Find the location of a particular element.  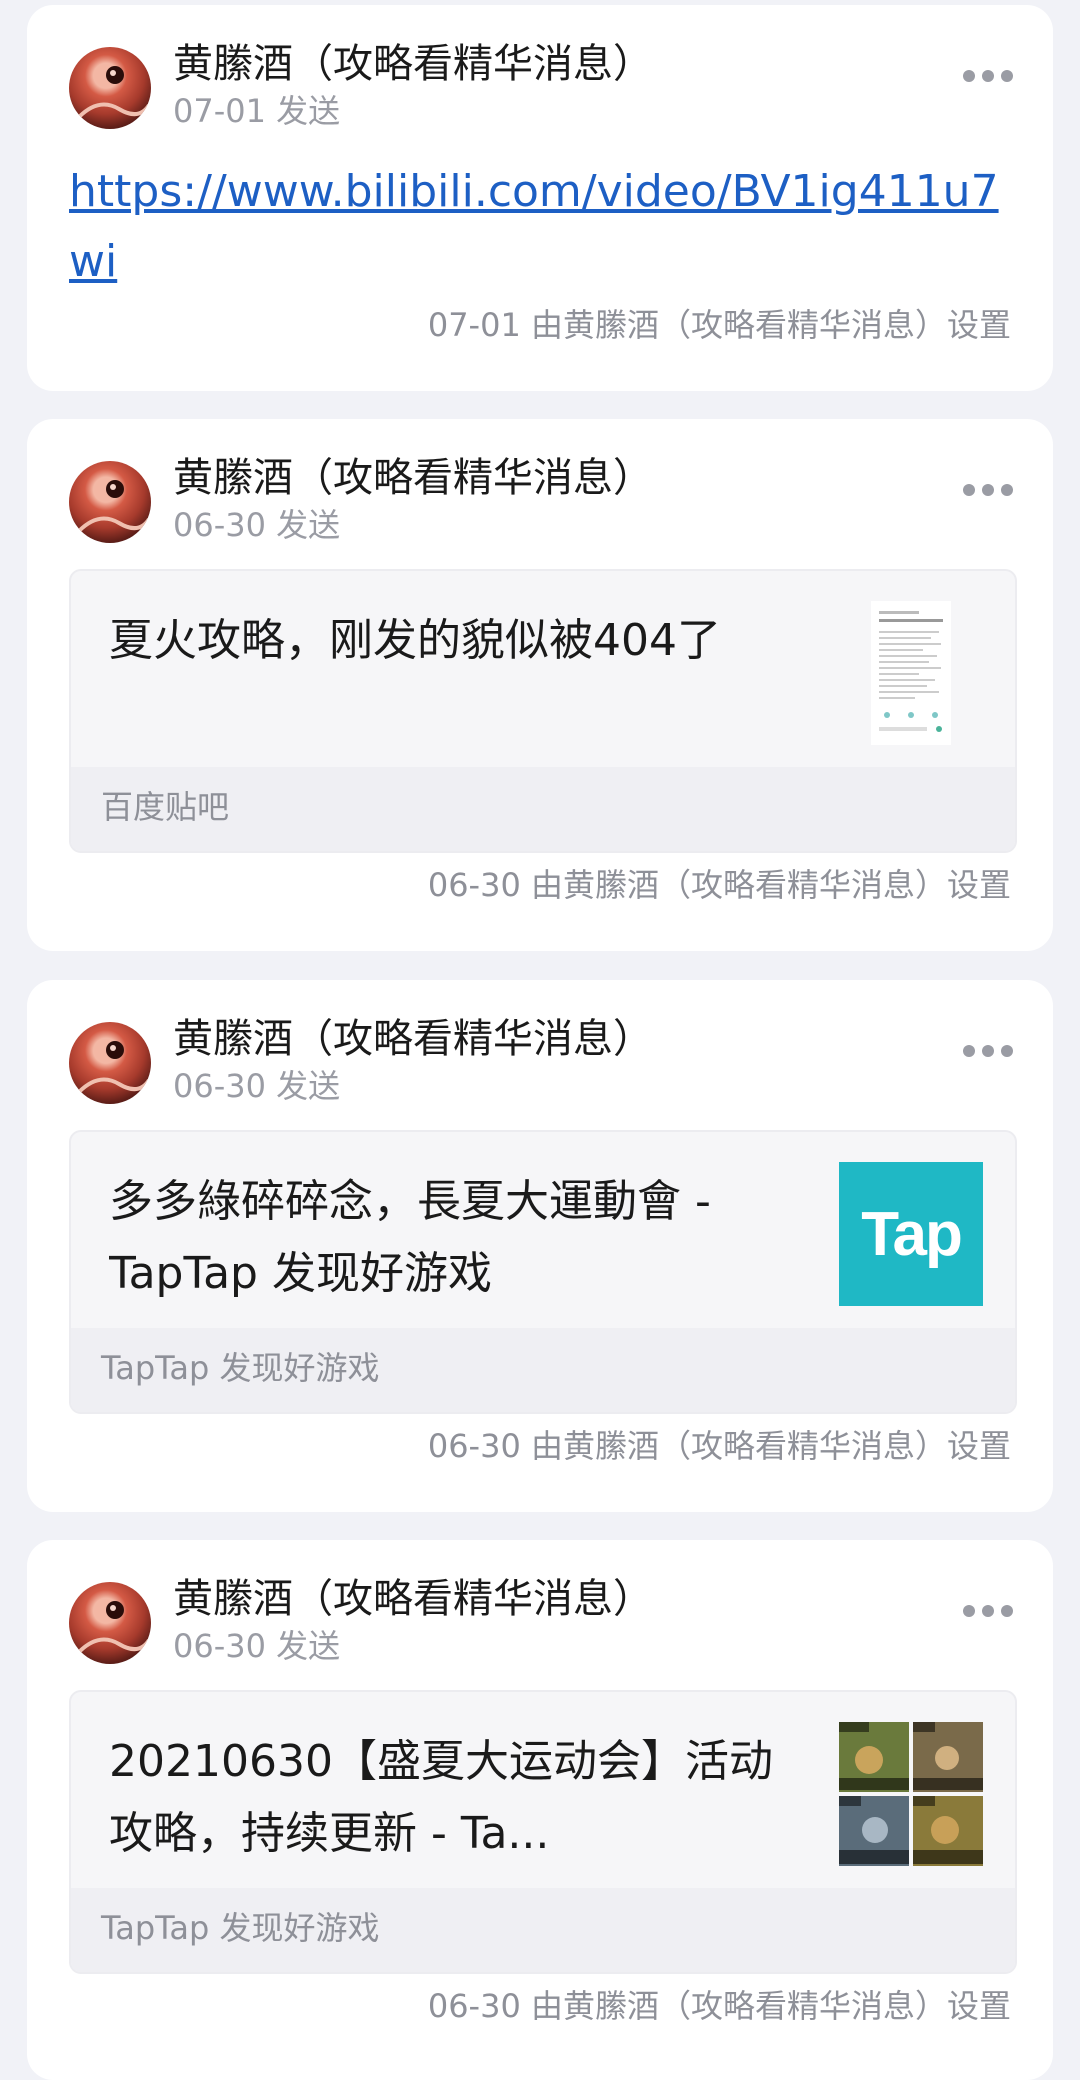

share-source-bar: 百度贴吧 is located at coordinates (543, 809).